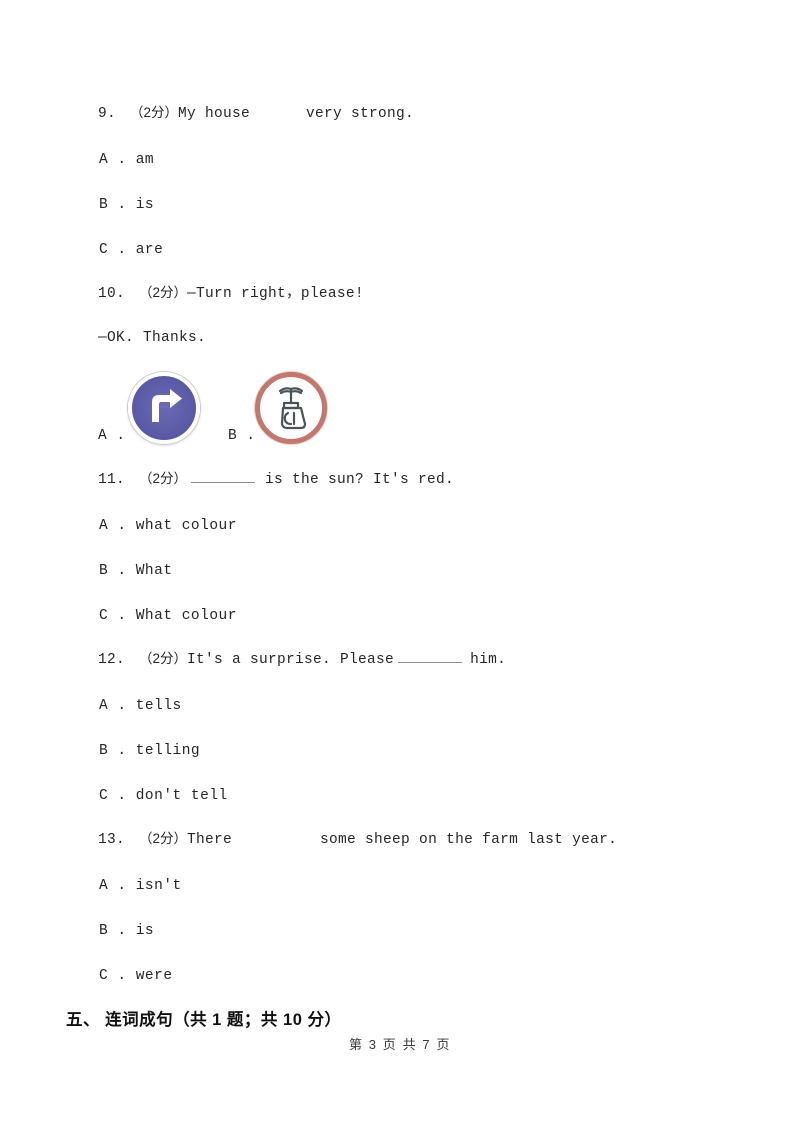 This screenshot has height=1132, width=800. Describe the element at coordinates (131, 250) in the screenshot. I see `question-9-option-c: C . are` at that location.